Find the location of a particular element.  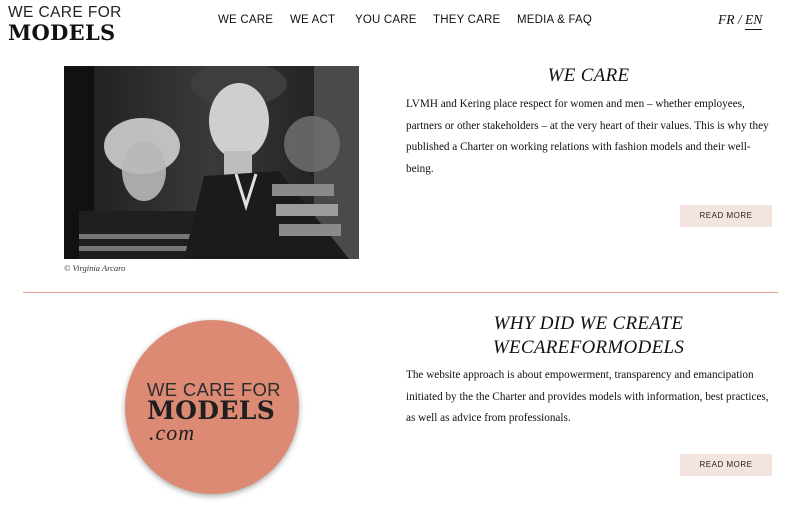

section-why-title-line-2: WECAREFORMODELS is located at coordinates (588, 347).